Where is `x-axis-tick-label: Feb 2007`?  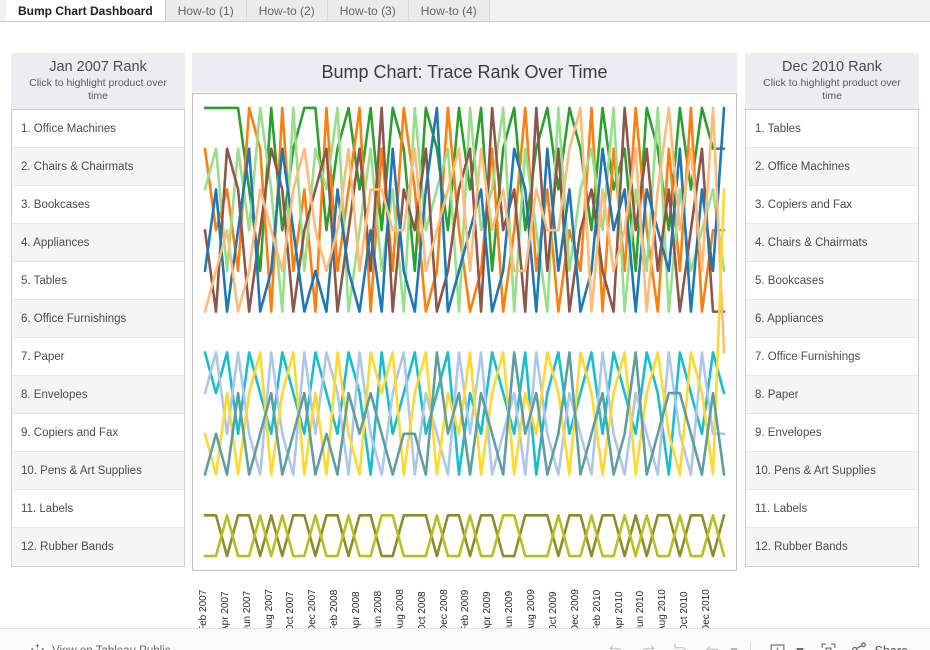 x-axis-tick-label: Feb 2007 is located at coordinates (203, 610).